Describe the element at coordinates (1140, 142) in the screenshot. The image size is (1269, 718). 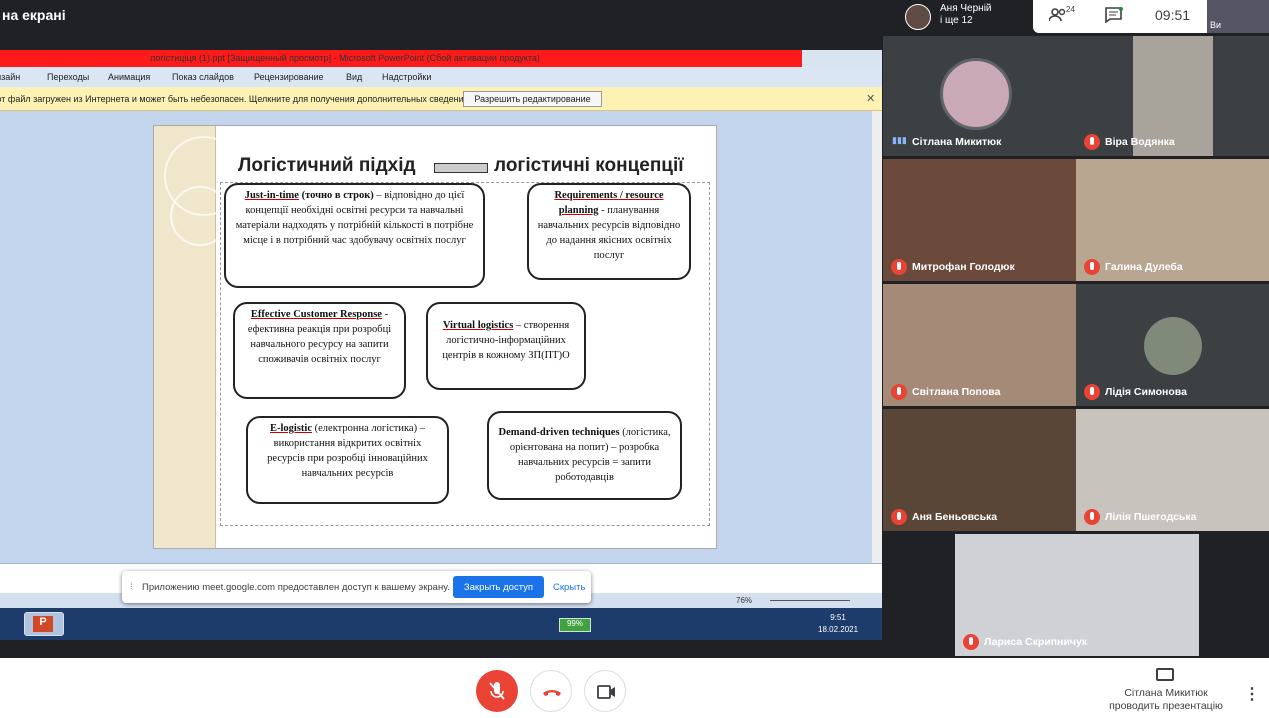
I see `participant-name: Віра Водянка` at that location.